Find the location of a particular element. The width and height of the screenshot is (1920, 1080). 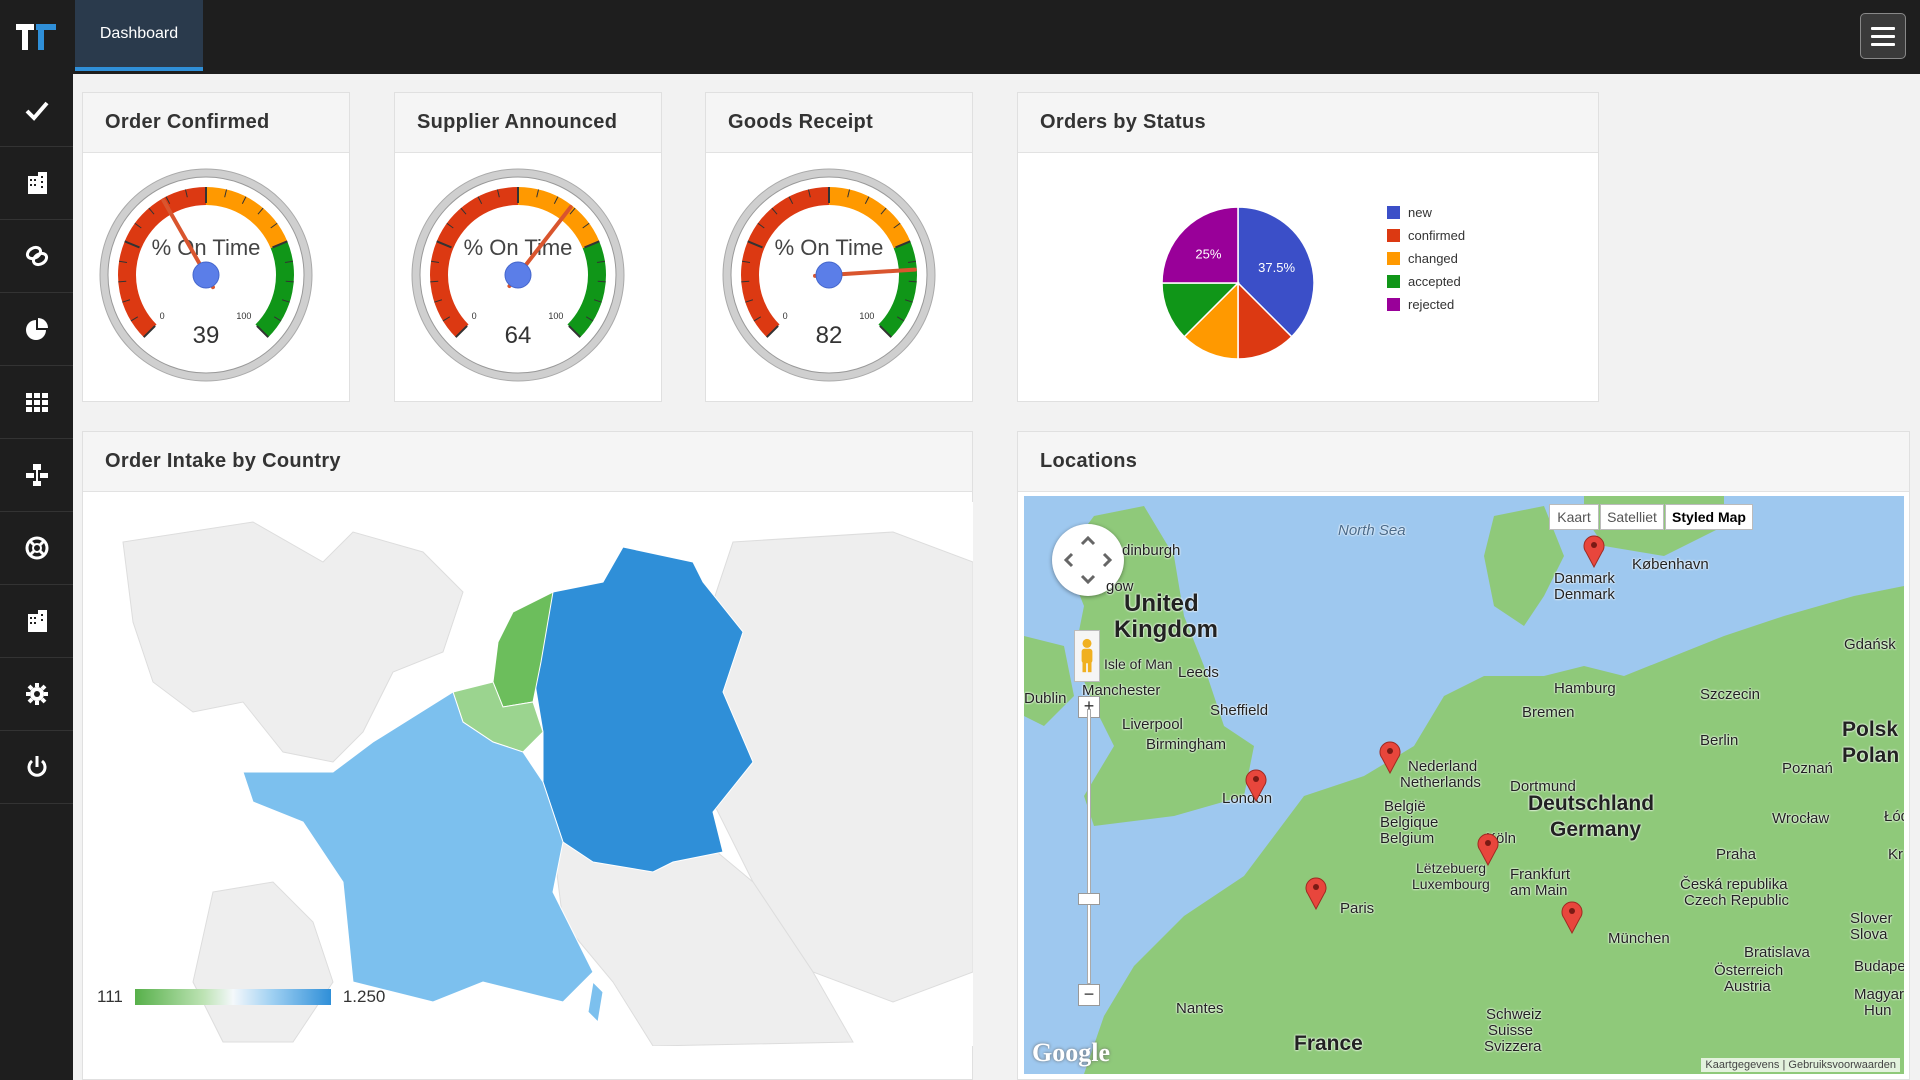

legend-label: confirmed is located at coordinates (1437, 235).